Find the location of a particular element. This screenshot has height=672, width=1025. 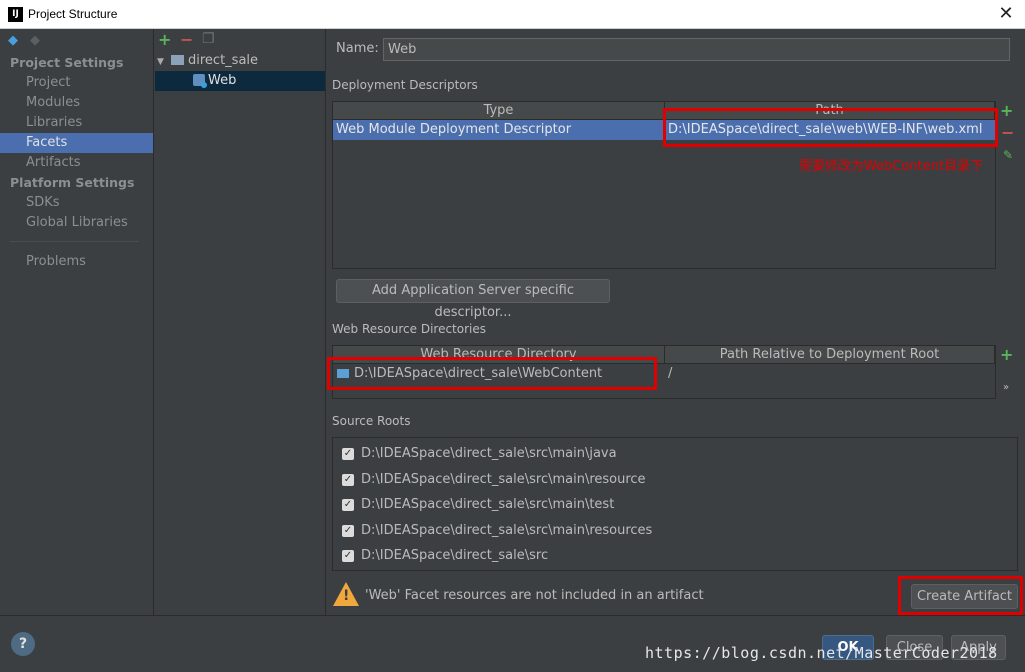

add-web-resource-icon: + is located at coordinates (1006, 354).